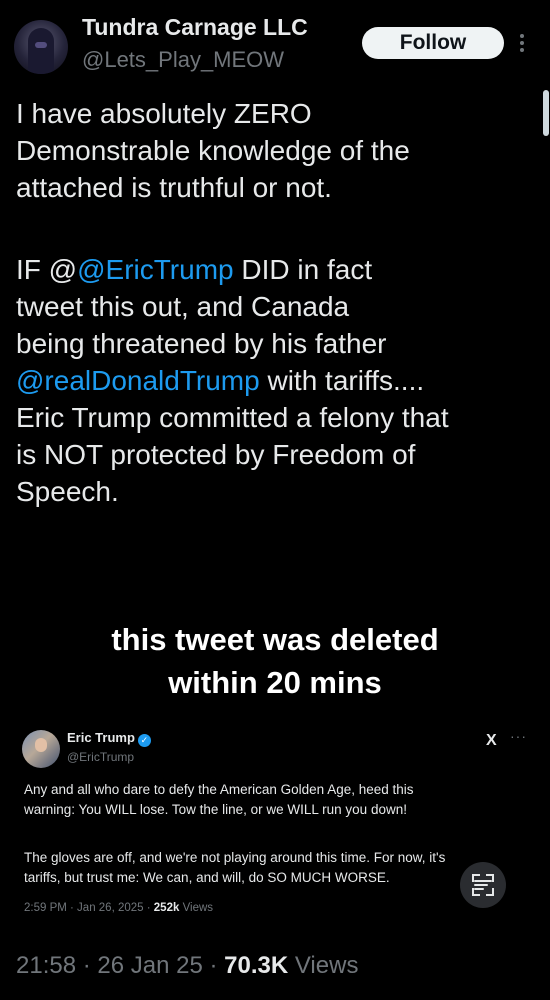 Image resolution: width=550 pixels, height=1000 pixels. I want to click on caption-line: within 20 mins, so click(275, 682).